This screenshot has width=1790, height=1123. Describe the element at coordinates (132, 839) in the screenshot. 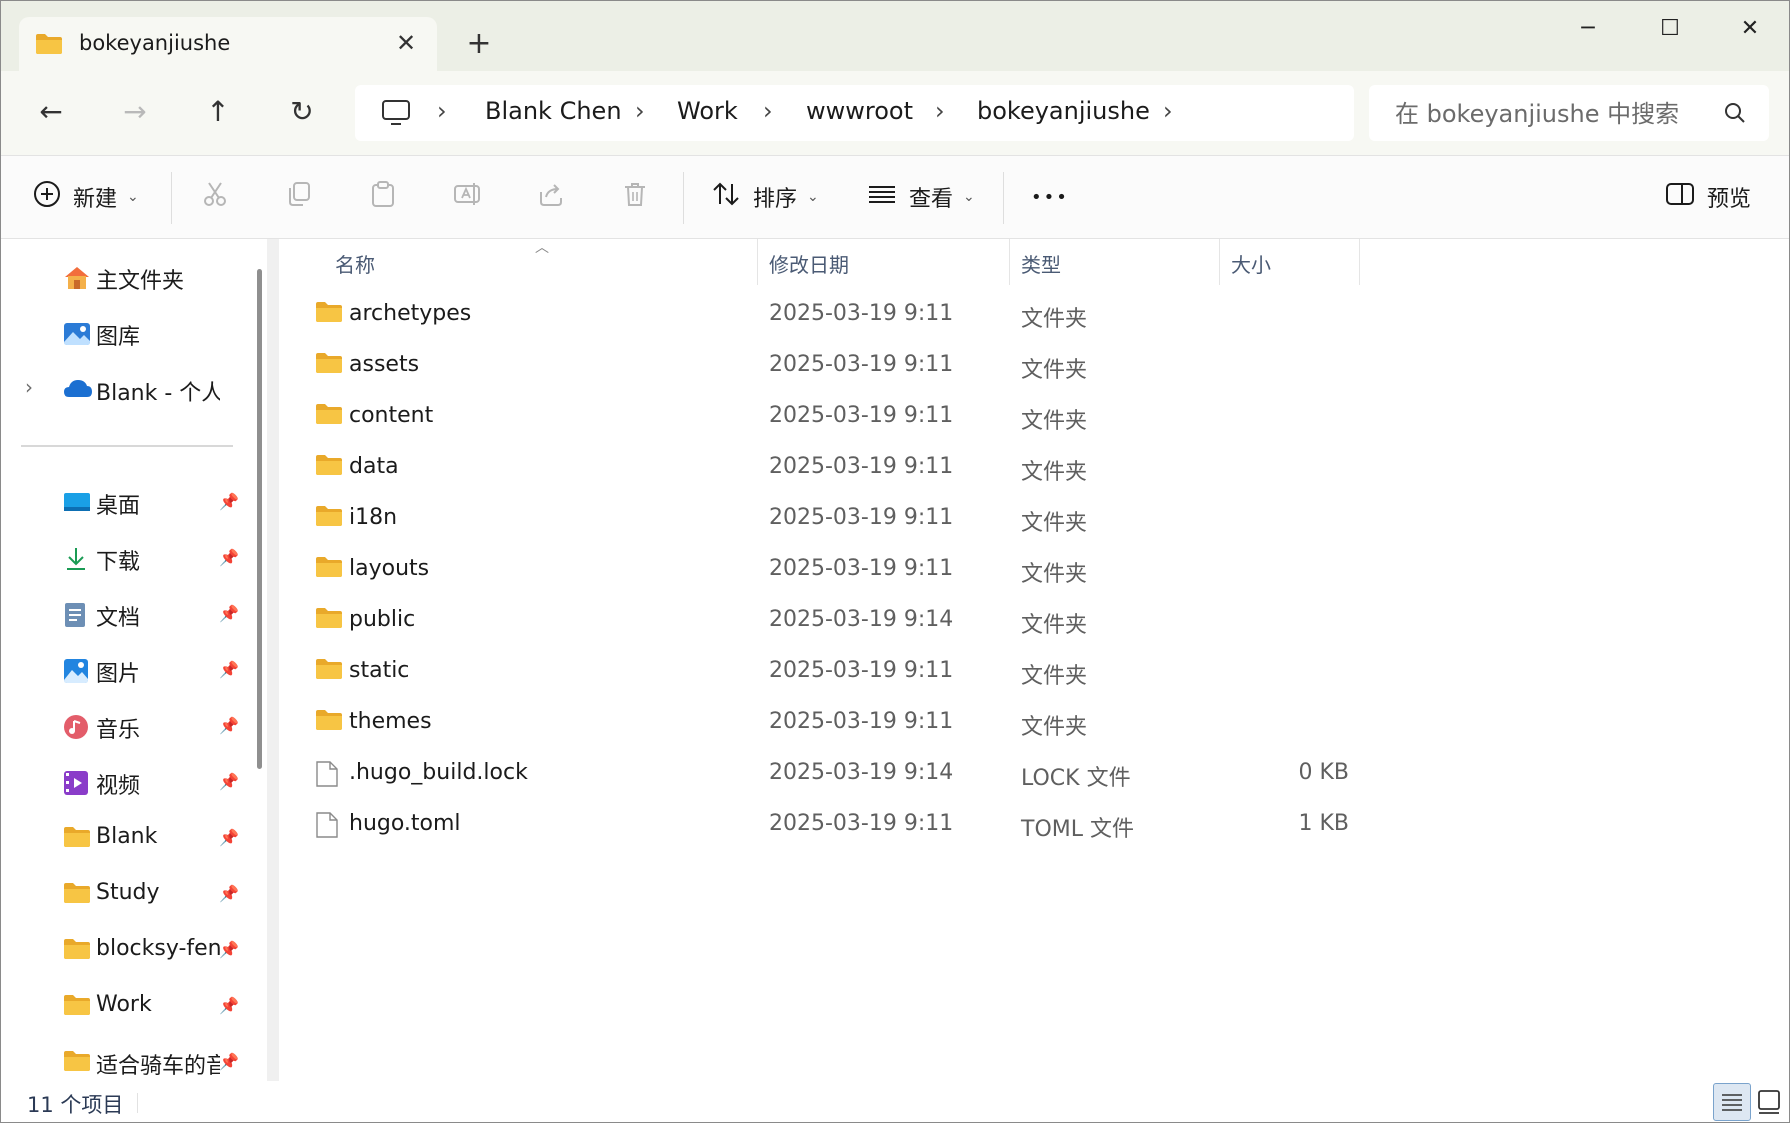

I see `sidebar-item-blank: Blank 📌` at that location.